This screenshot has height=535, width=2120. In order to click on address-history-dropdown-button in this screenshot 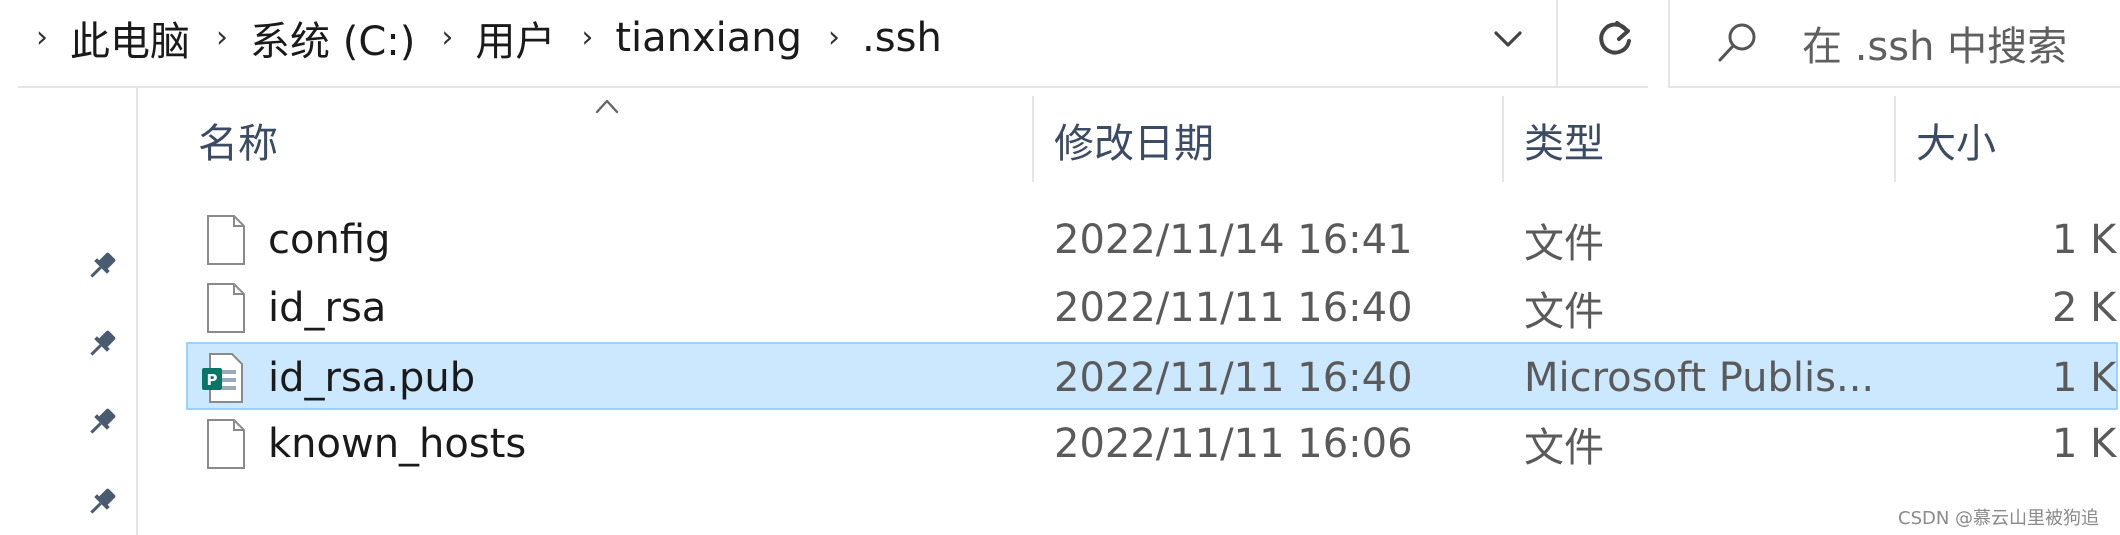, I will do `click(1508, 39)`.